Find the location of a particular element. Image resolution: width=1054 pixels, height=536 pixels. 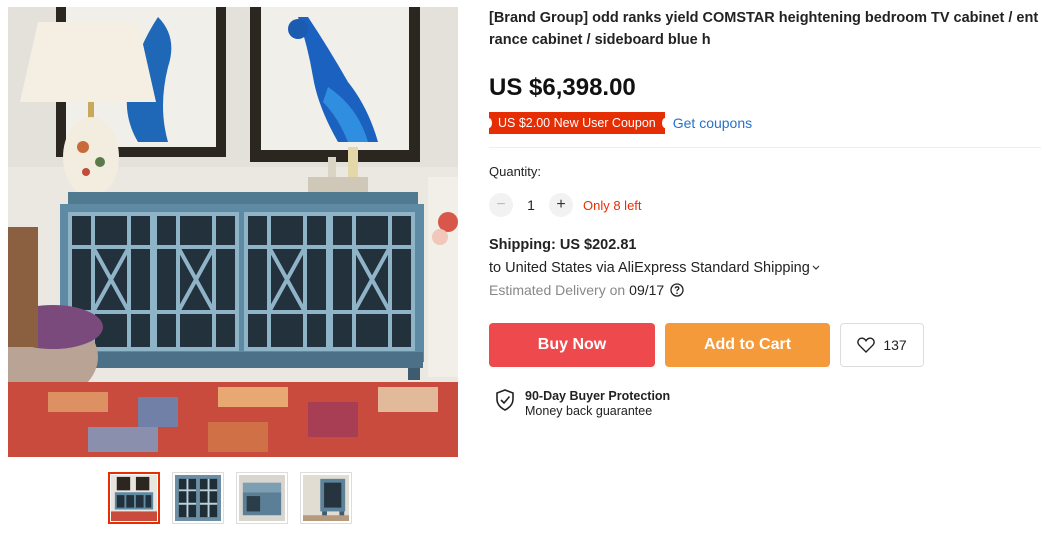

quantity-stepper: − 1 + Only 8 left is located at coordinates (765, 205).